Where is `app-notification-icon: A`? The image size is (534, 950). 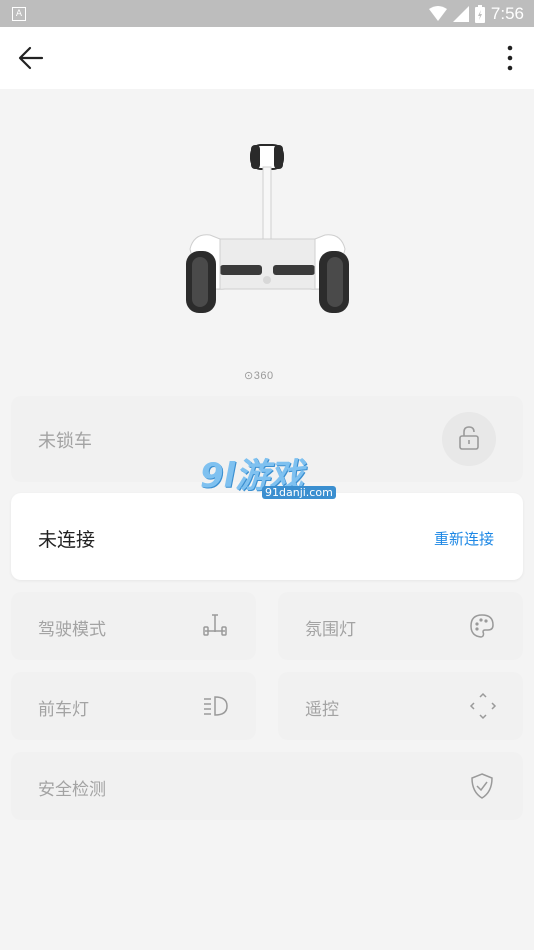
app-notification-icon: A is located at coordinates (19, 14).